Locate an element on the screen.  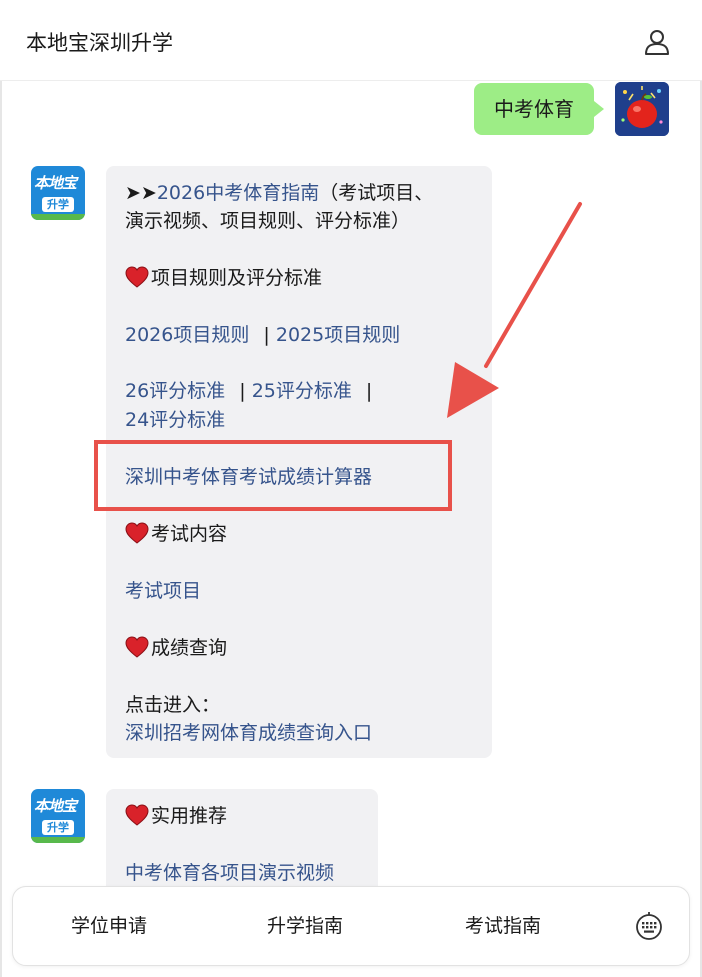
guide-link: 2026中考体育指南 is located at coordinates (238, 193).